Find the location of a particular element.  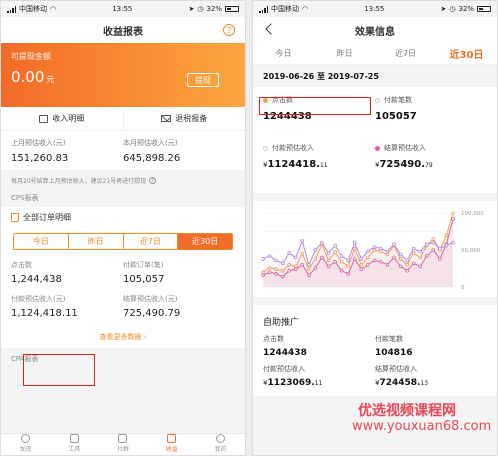

tab-me: 我的 is located at coordinates (220, 444).